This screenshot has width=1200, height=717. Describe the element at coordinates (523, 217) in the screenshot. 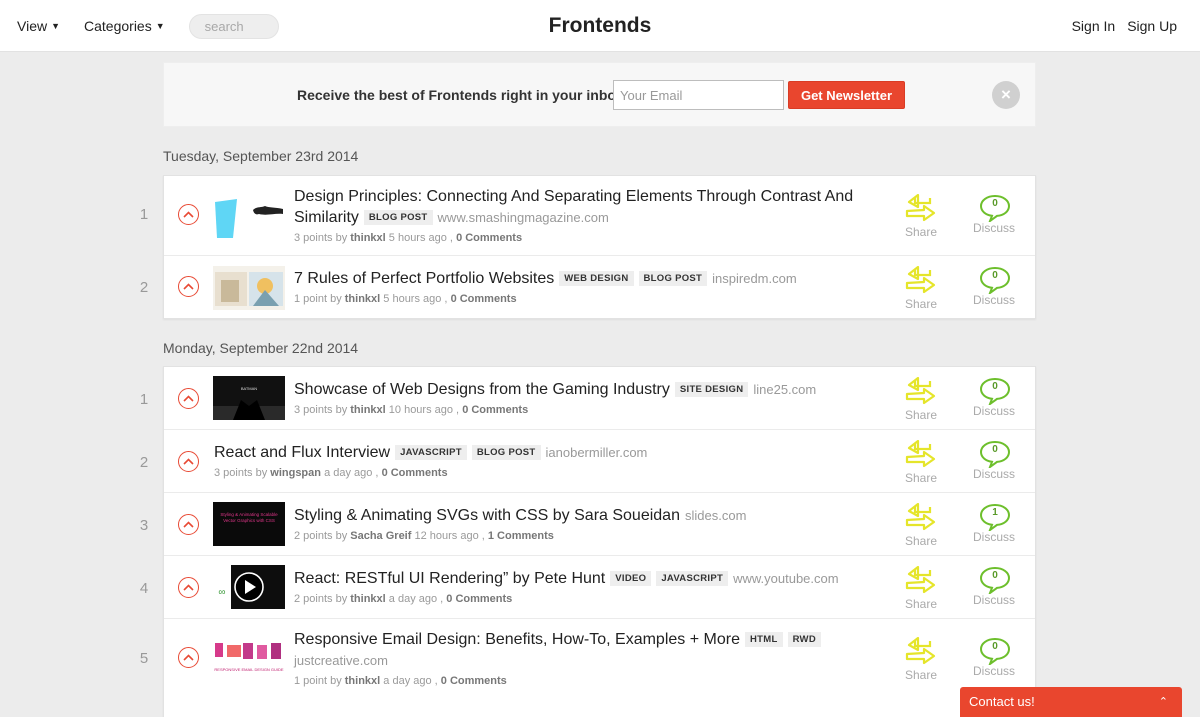

I see `post-domain: www.smashingmagazine.com` at that location.